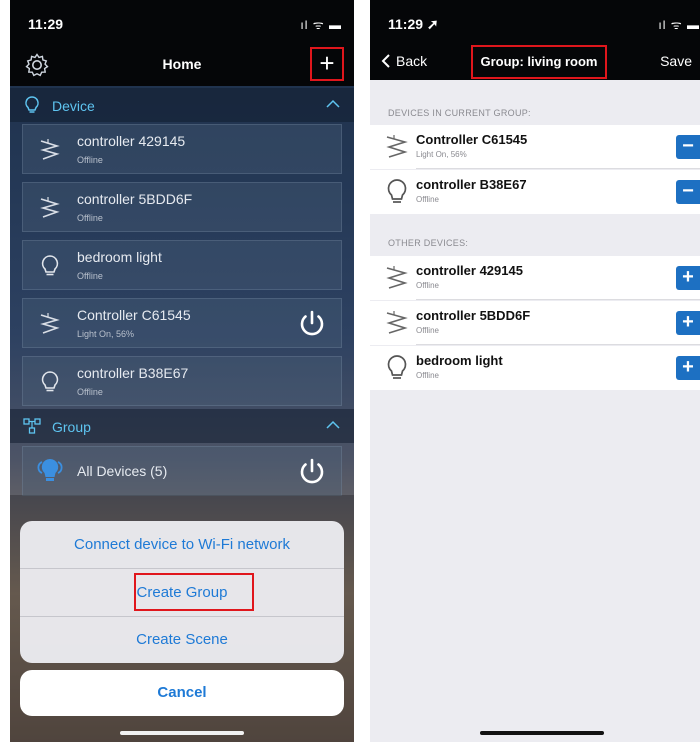 The image size is (700, 742). I want to click on nav-bar: Back Group: living room Save, so click(535, 62).